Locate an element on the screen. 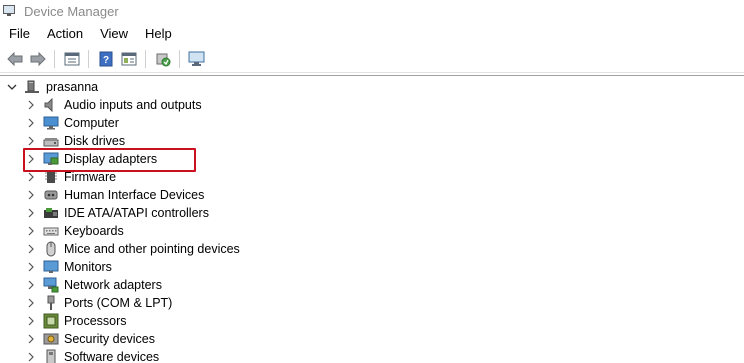 This screenshot has width=744, height=363. tree-root-label: prasanna is located at coordinates (72, 87).